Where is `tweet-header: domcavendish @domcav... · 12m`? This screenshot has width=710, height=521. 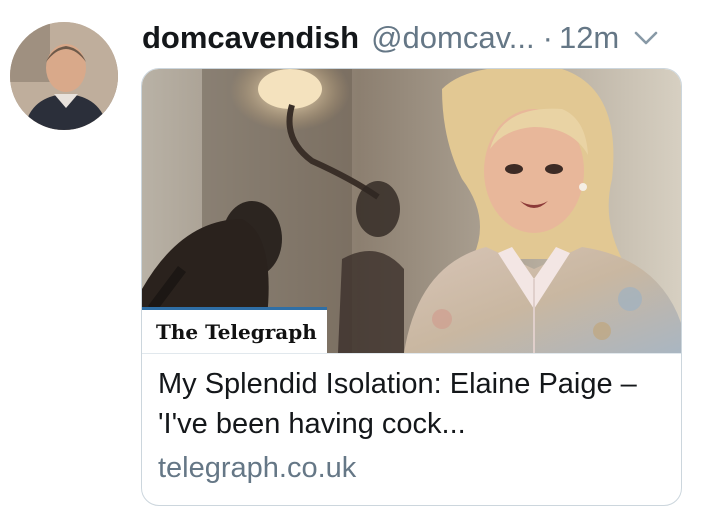
tweet-header: domcavendish @domcav... · 12m is located at coordinates (420, 38).